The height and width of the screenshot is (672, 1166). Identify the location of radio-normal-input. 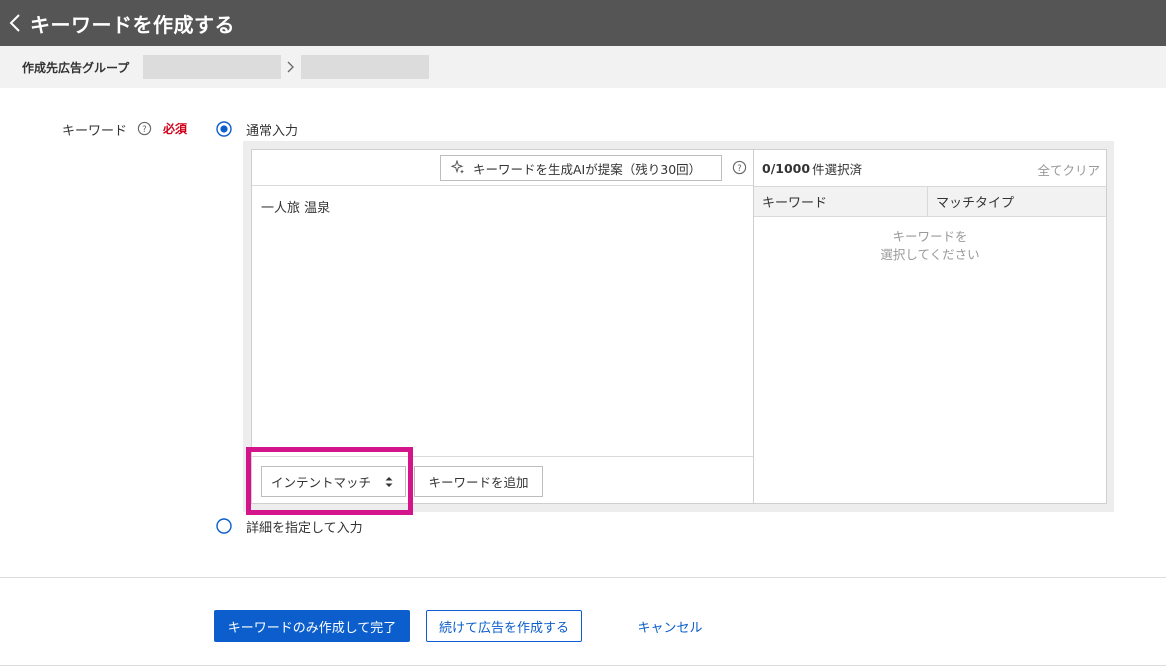
(224, 129).